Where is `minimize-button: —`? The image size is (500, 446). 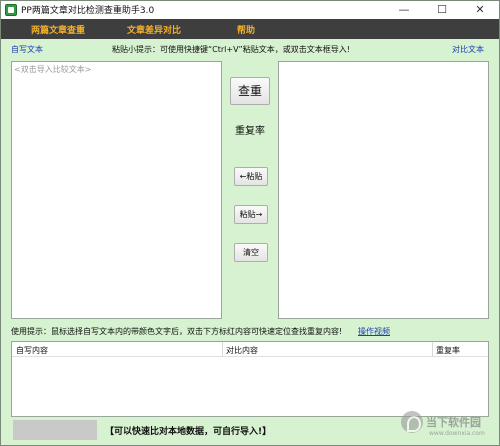 minimize-button: — is located at coordinates (404, 10).